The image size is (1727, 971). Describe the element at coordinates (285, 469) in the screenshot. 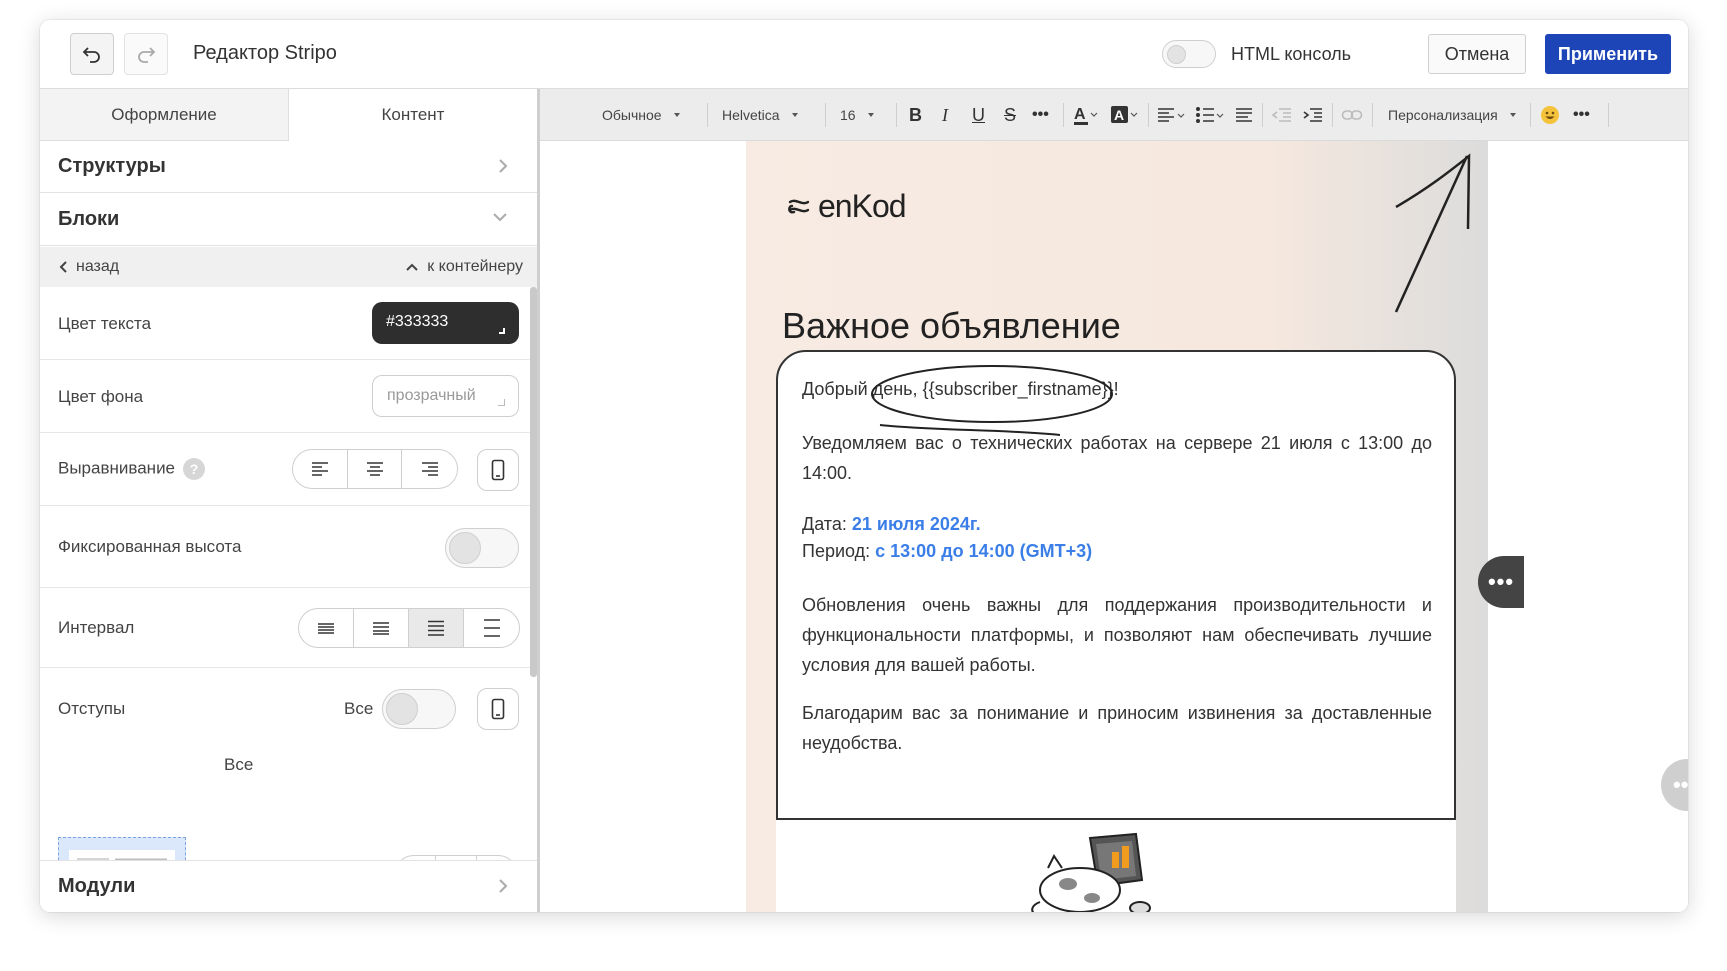

I see `prop-alignment: Выравнивание?` at that location.